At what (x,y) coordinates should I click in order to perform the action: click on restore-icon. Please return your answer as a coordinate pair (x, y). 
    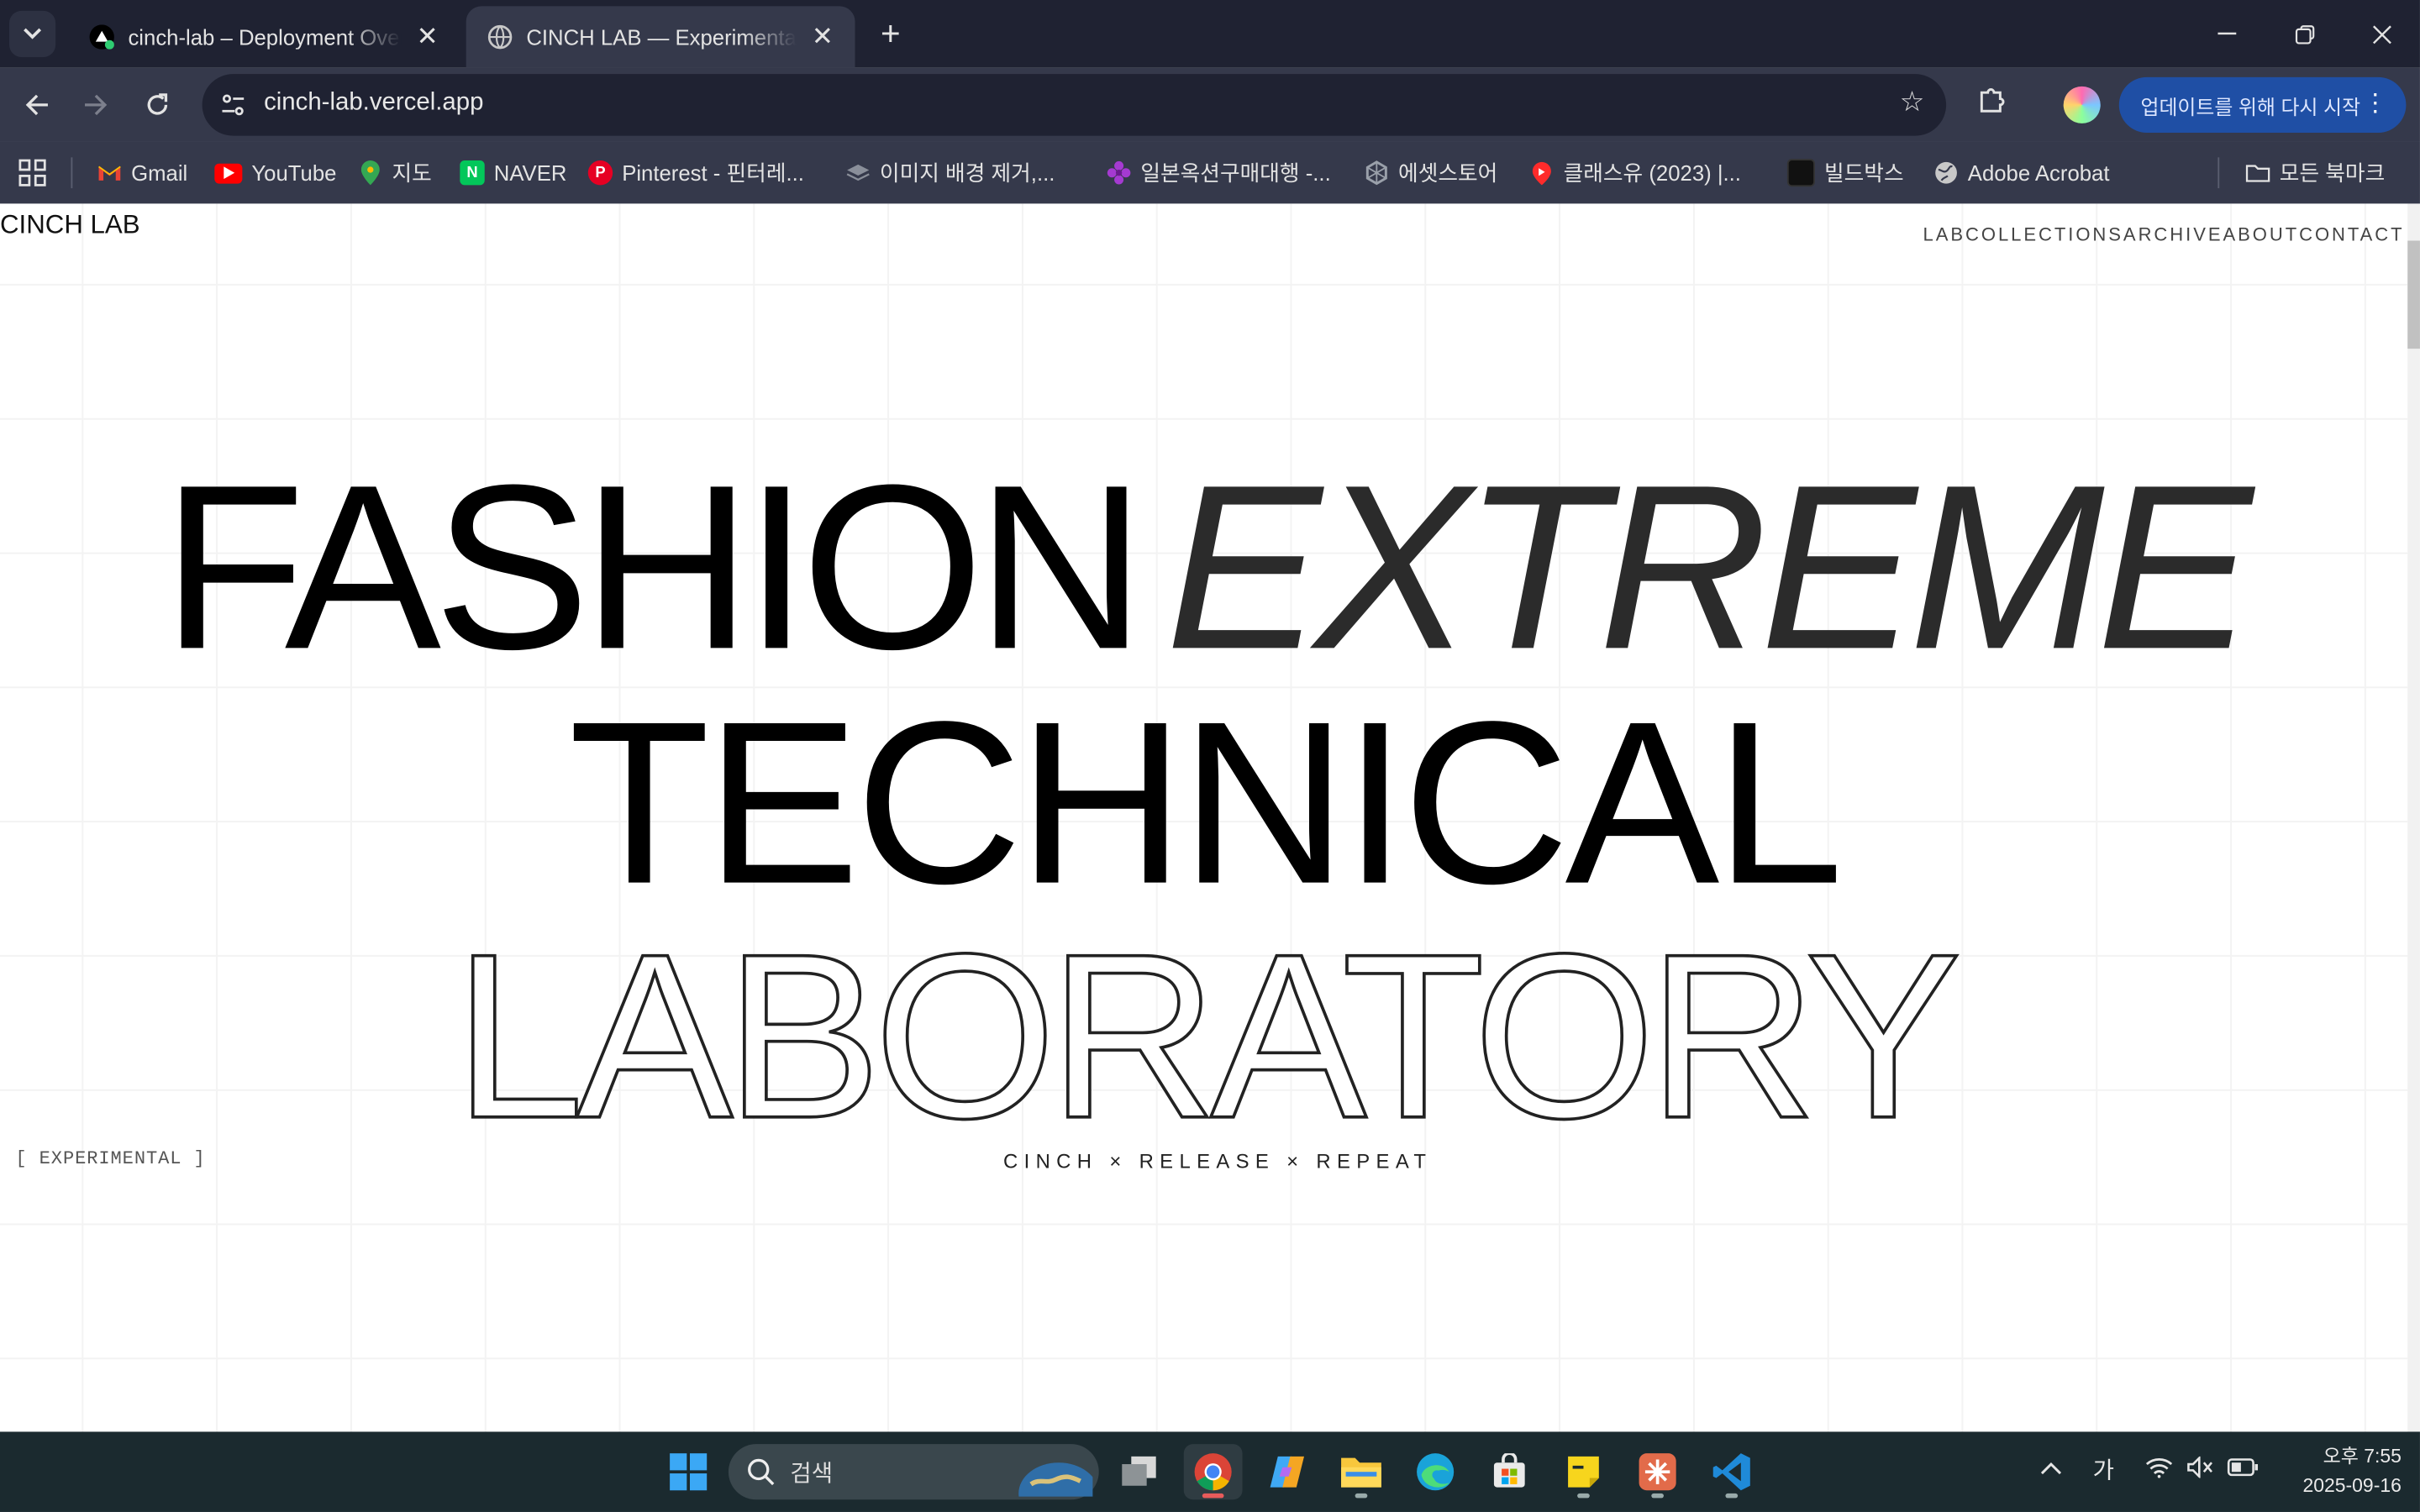
    Looking at the image, I should click on (2304, 34).